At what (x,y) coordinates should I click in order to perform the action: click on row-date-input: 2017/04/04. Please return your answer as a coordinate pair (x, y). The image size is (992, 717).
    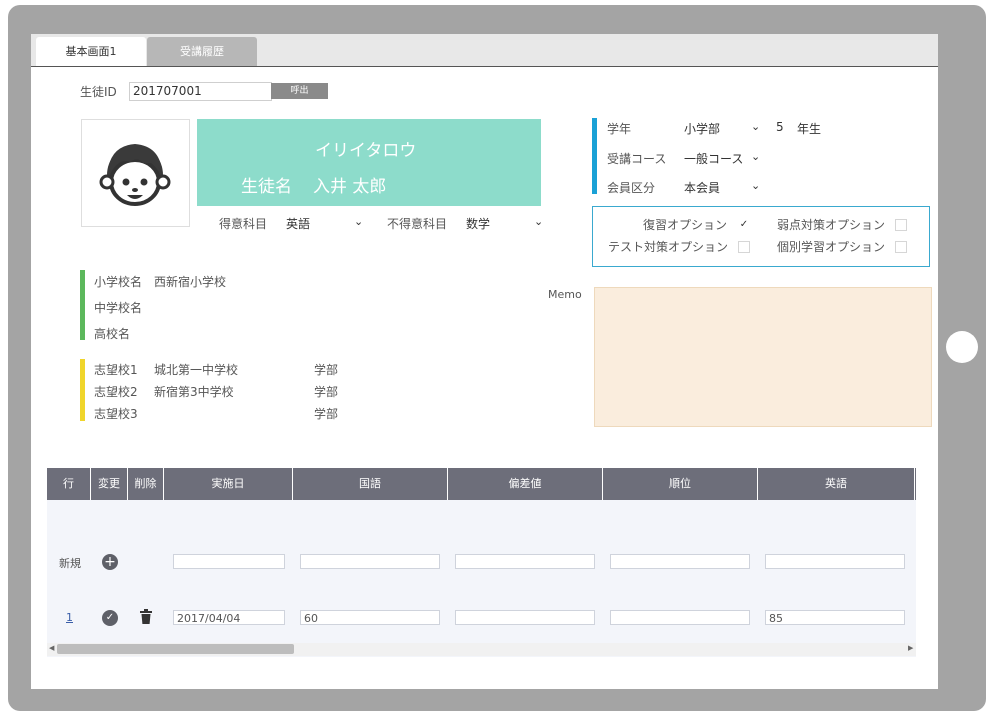
    Looking at the image, I should click on (229, 617).